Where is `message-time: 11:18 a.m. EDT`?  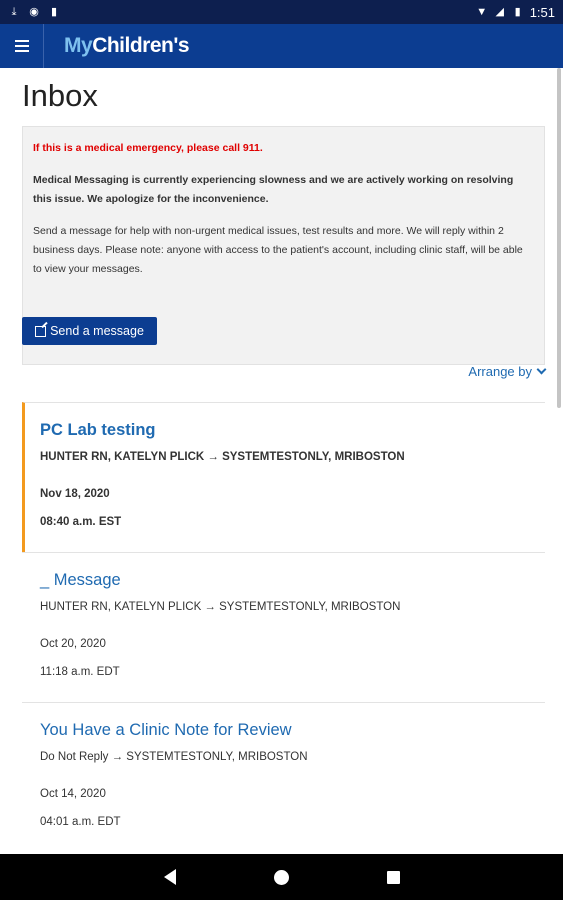
message-time: 11:18 a.m. EDT is located at coordinates (80, 672).